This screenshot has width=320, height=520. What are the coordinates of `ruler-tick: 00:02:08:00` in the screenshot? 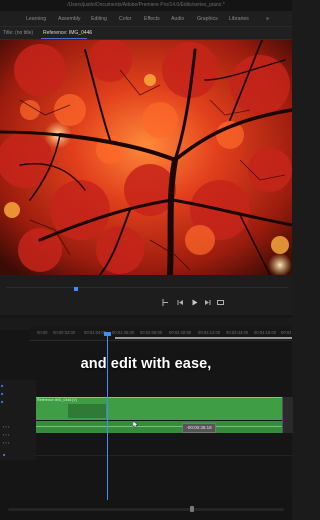 It's located at (151, 332).